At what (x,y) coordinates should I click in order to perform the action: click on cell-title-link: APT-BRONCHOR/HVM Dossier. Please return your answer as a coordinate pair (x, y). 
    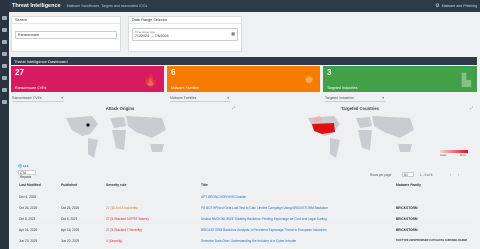
    Looking at the image, I should click on (296, 197).